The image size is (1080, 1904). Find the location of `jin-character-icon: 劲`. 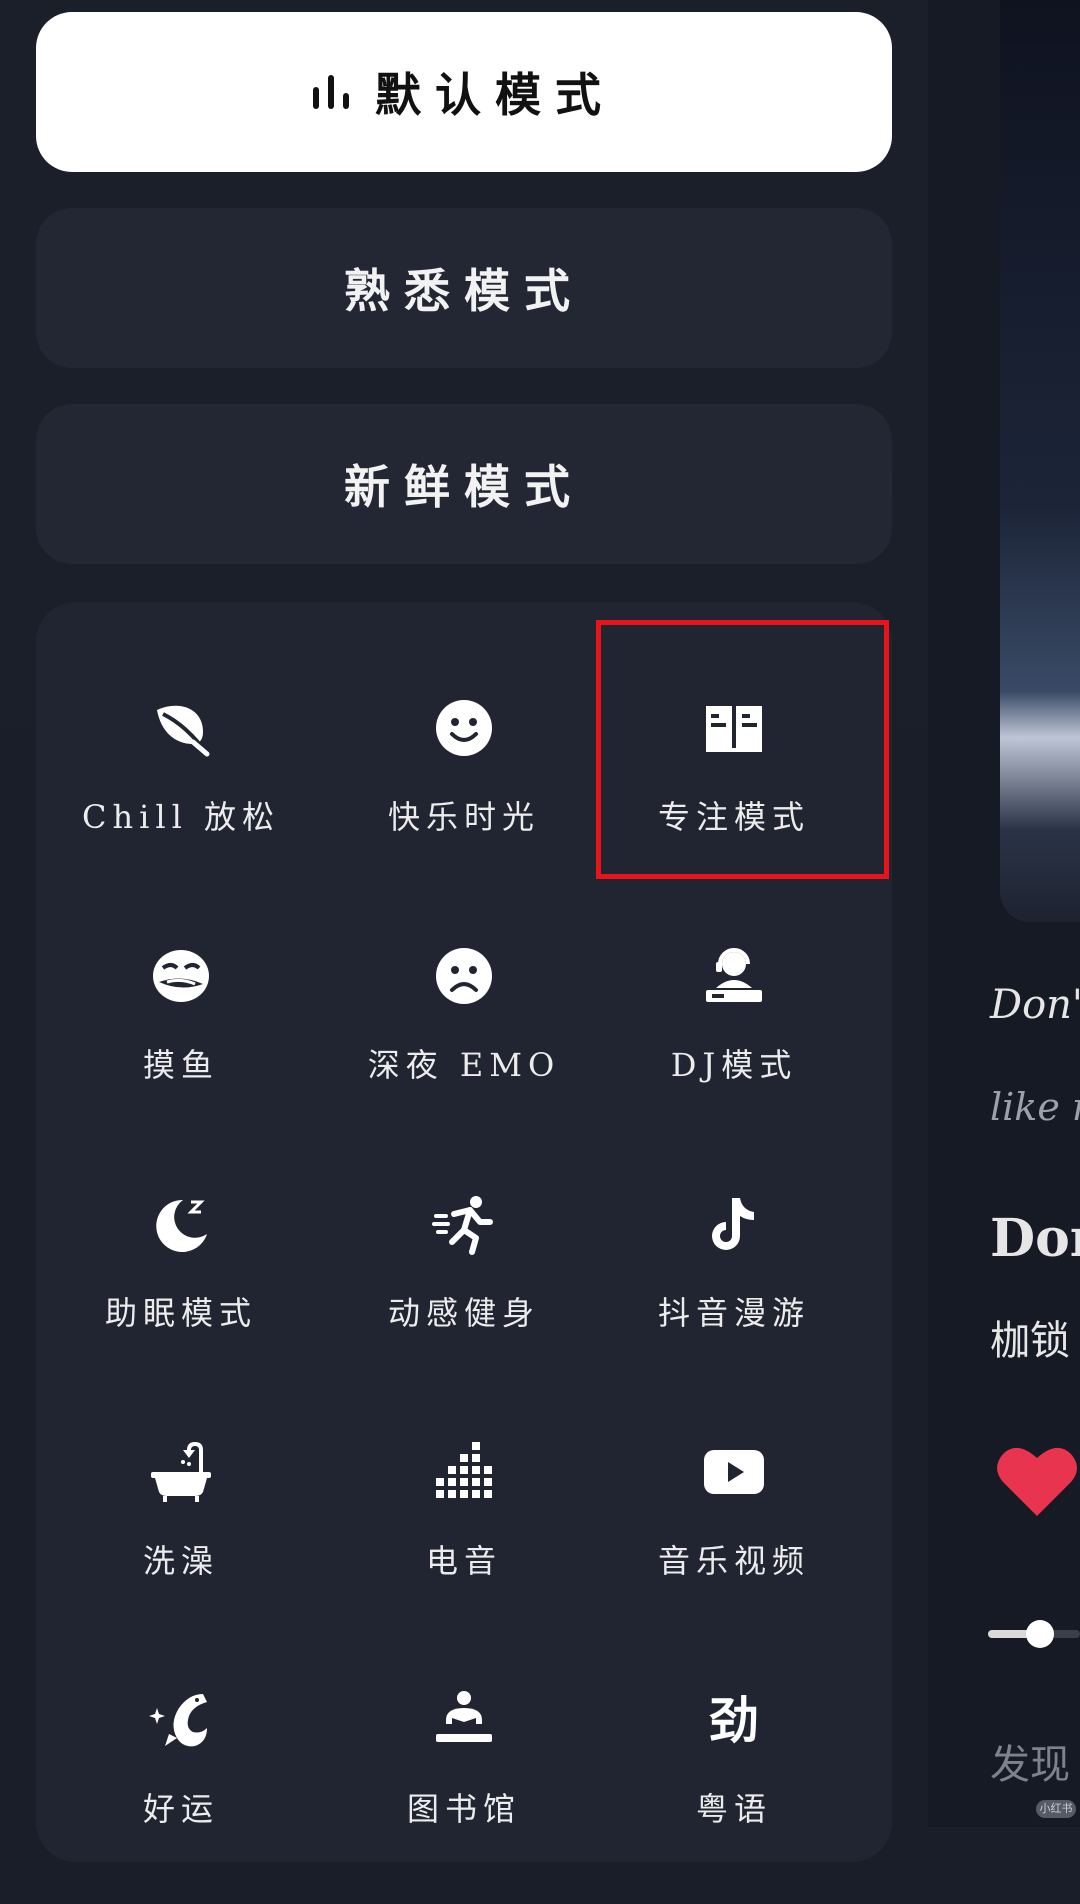

jin-character-icon: 劲 is located at coordinates (734, 1720).